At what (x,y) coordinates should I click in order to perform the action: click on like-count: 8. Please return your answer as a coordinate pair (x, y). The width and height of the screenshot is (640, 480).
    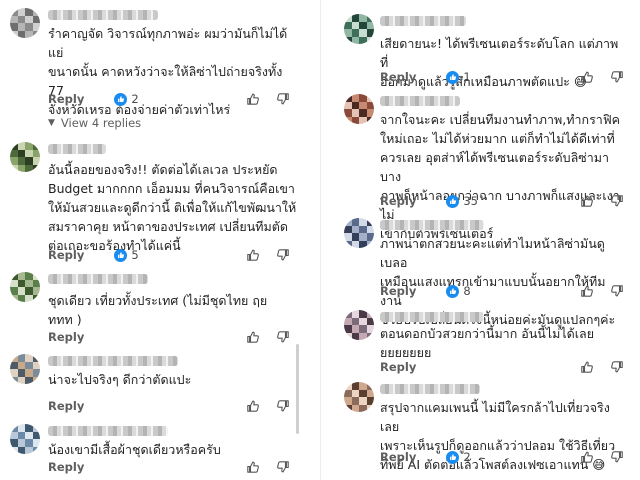
    Looking at the image, I should click on (467, 291).